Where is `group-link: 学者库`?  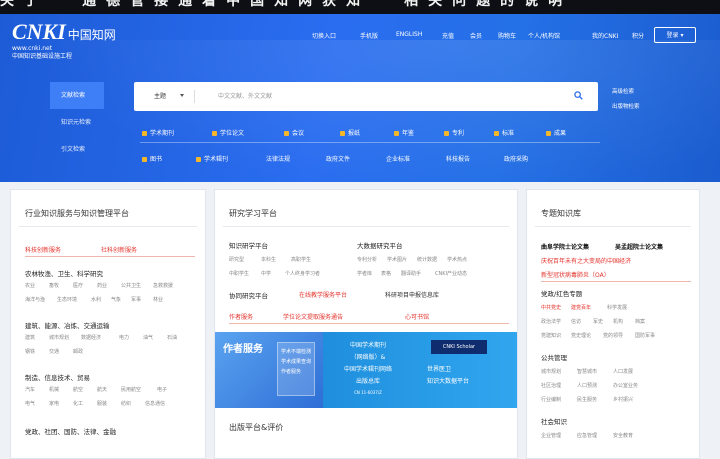 group-link: 学者库 is located at coordinates (364, 273).